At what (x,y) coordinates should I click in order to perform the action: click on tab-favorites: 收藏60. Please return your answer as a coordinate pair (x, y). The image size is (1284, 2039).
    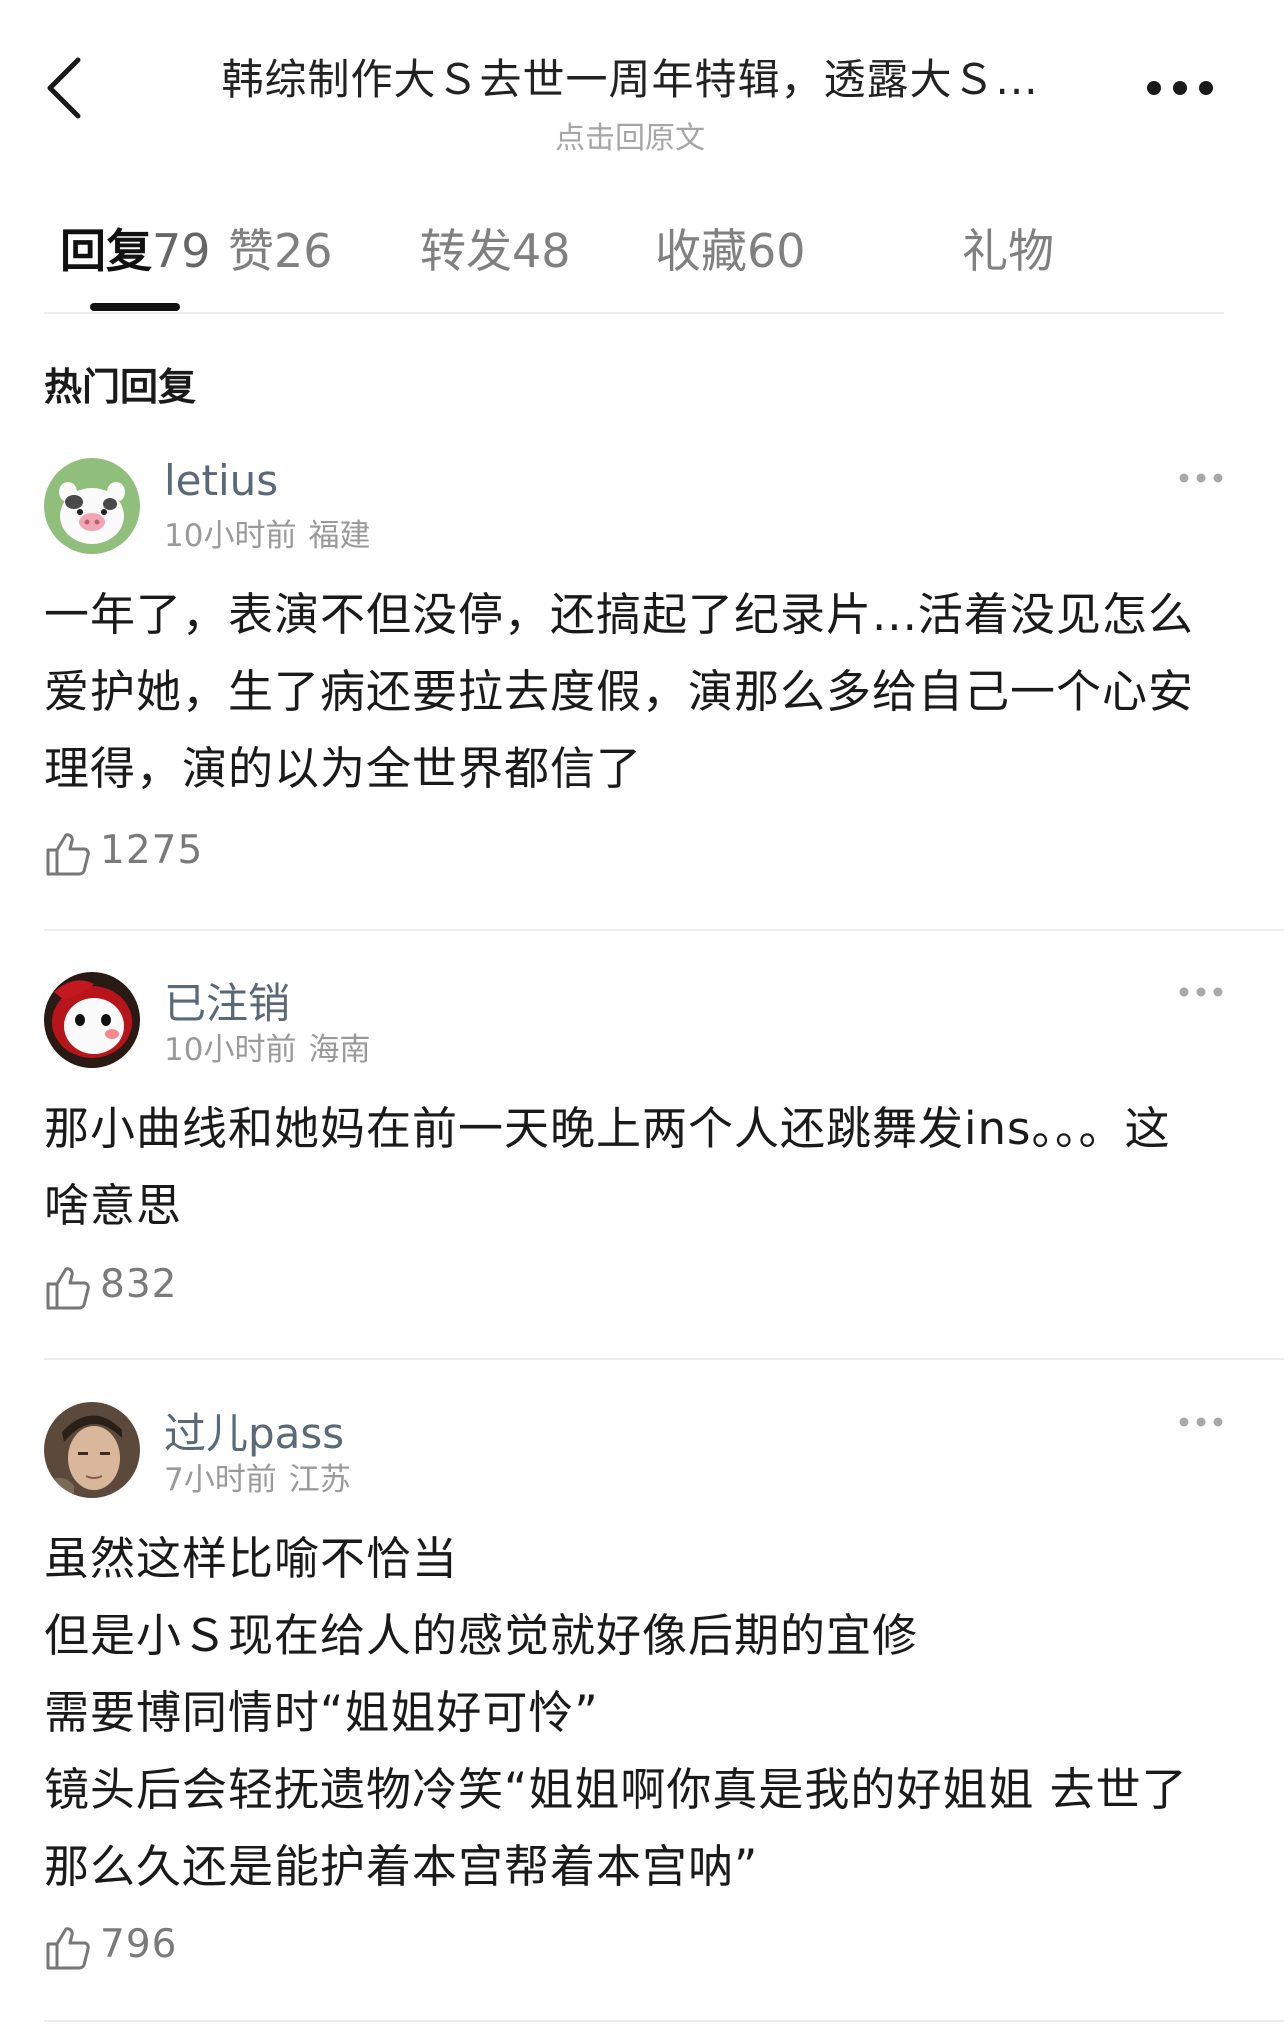
    Looking at the image, I should click on (730, 248).